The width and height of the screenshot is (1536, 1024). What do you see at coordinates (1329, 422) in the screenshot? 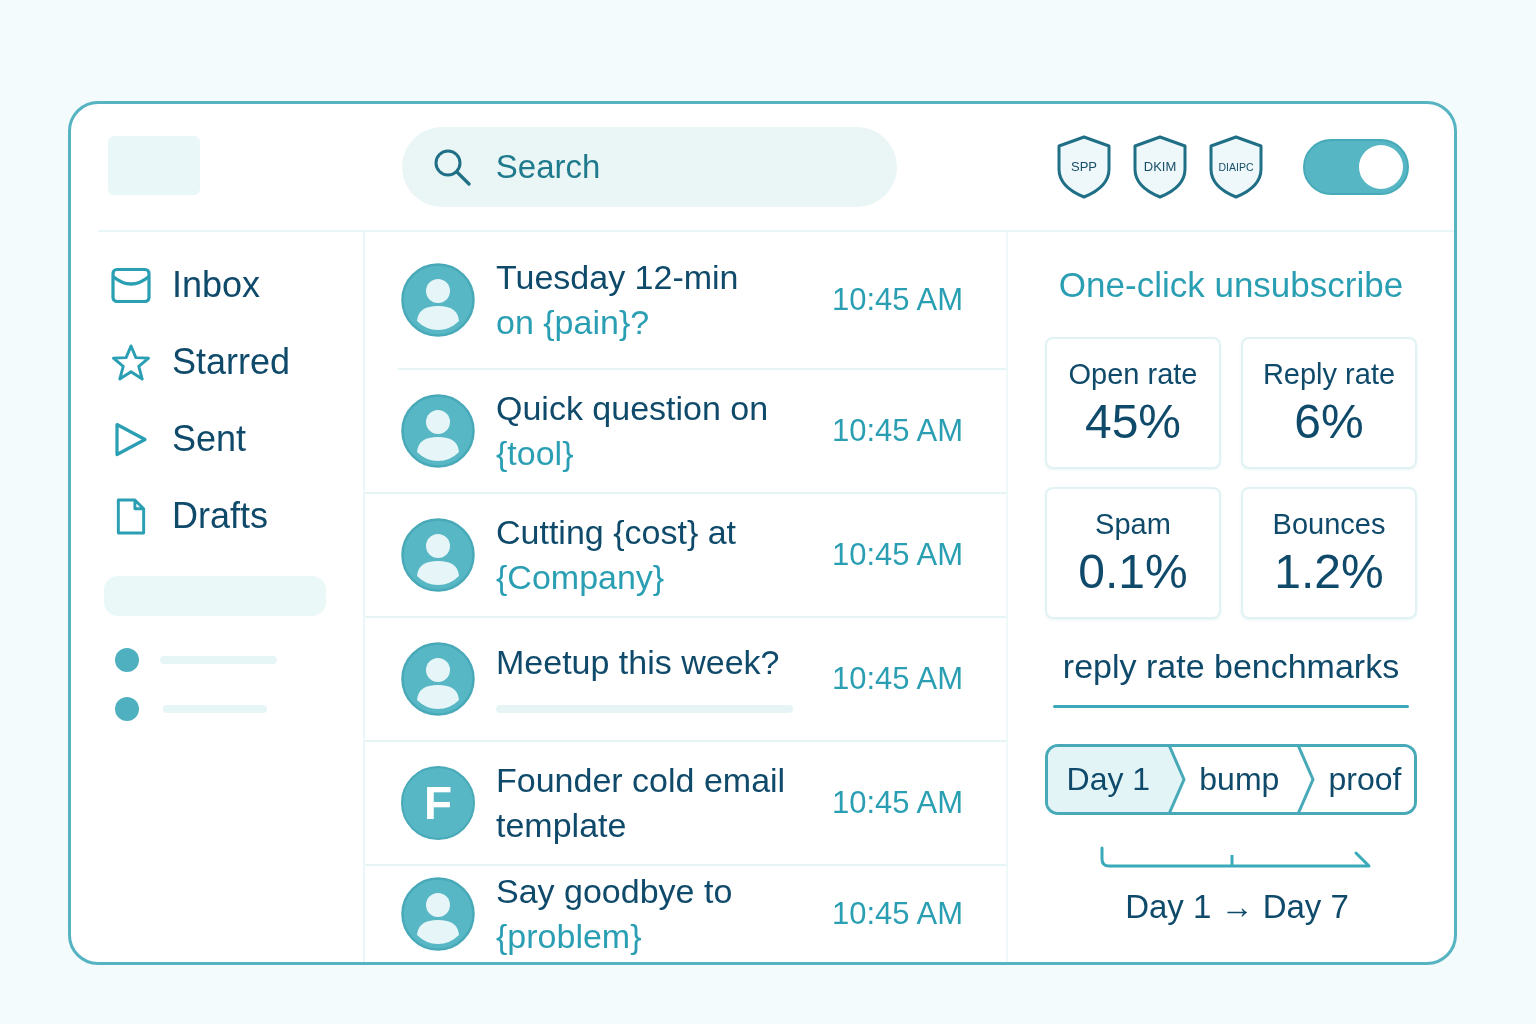
I see `stat-value: 6%` at bounding box center [1329, 422].